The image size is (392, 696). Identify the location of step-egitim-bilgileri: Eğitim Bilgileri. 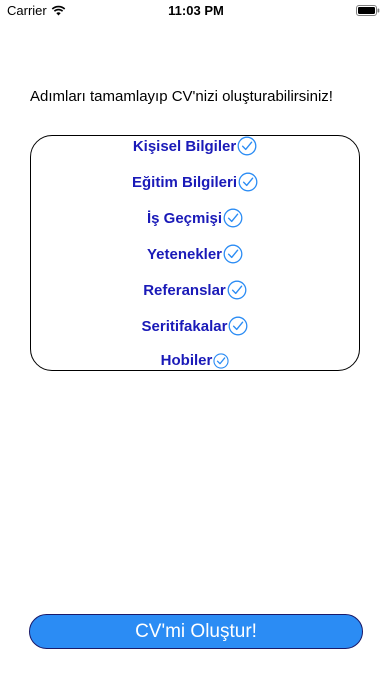
(195, 182).